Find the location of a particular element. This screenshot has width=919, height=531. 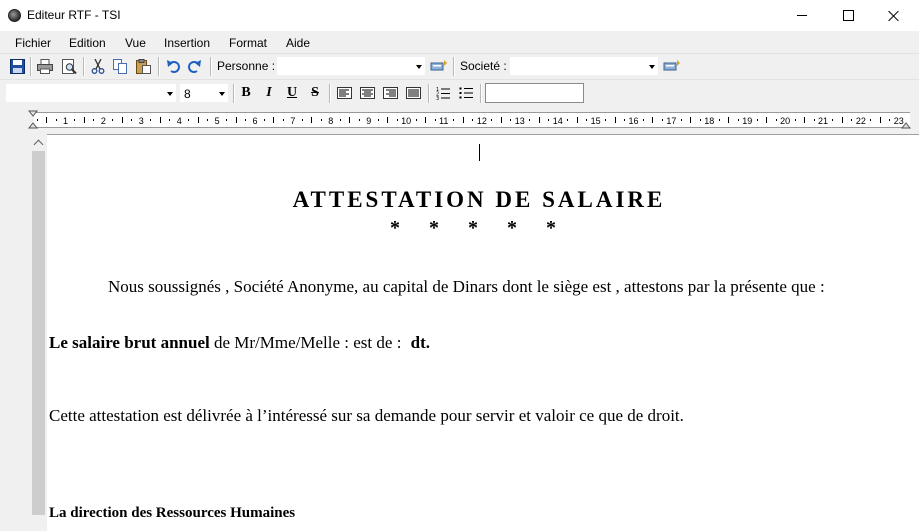

numbered-list-icon: 1 2 3 is located at coordinates (443, 93).